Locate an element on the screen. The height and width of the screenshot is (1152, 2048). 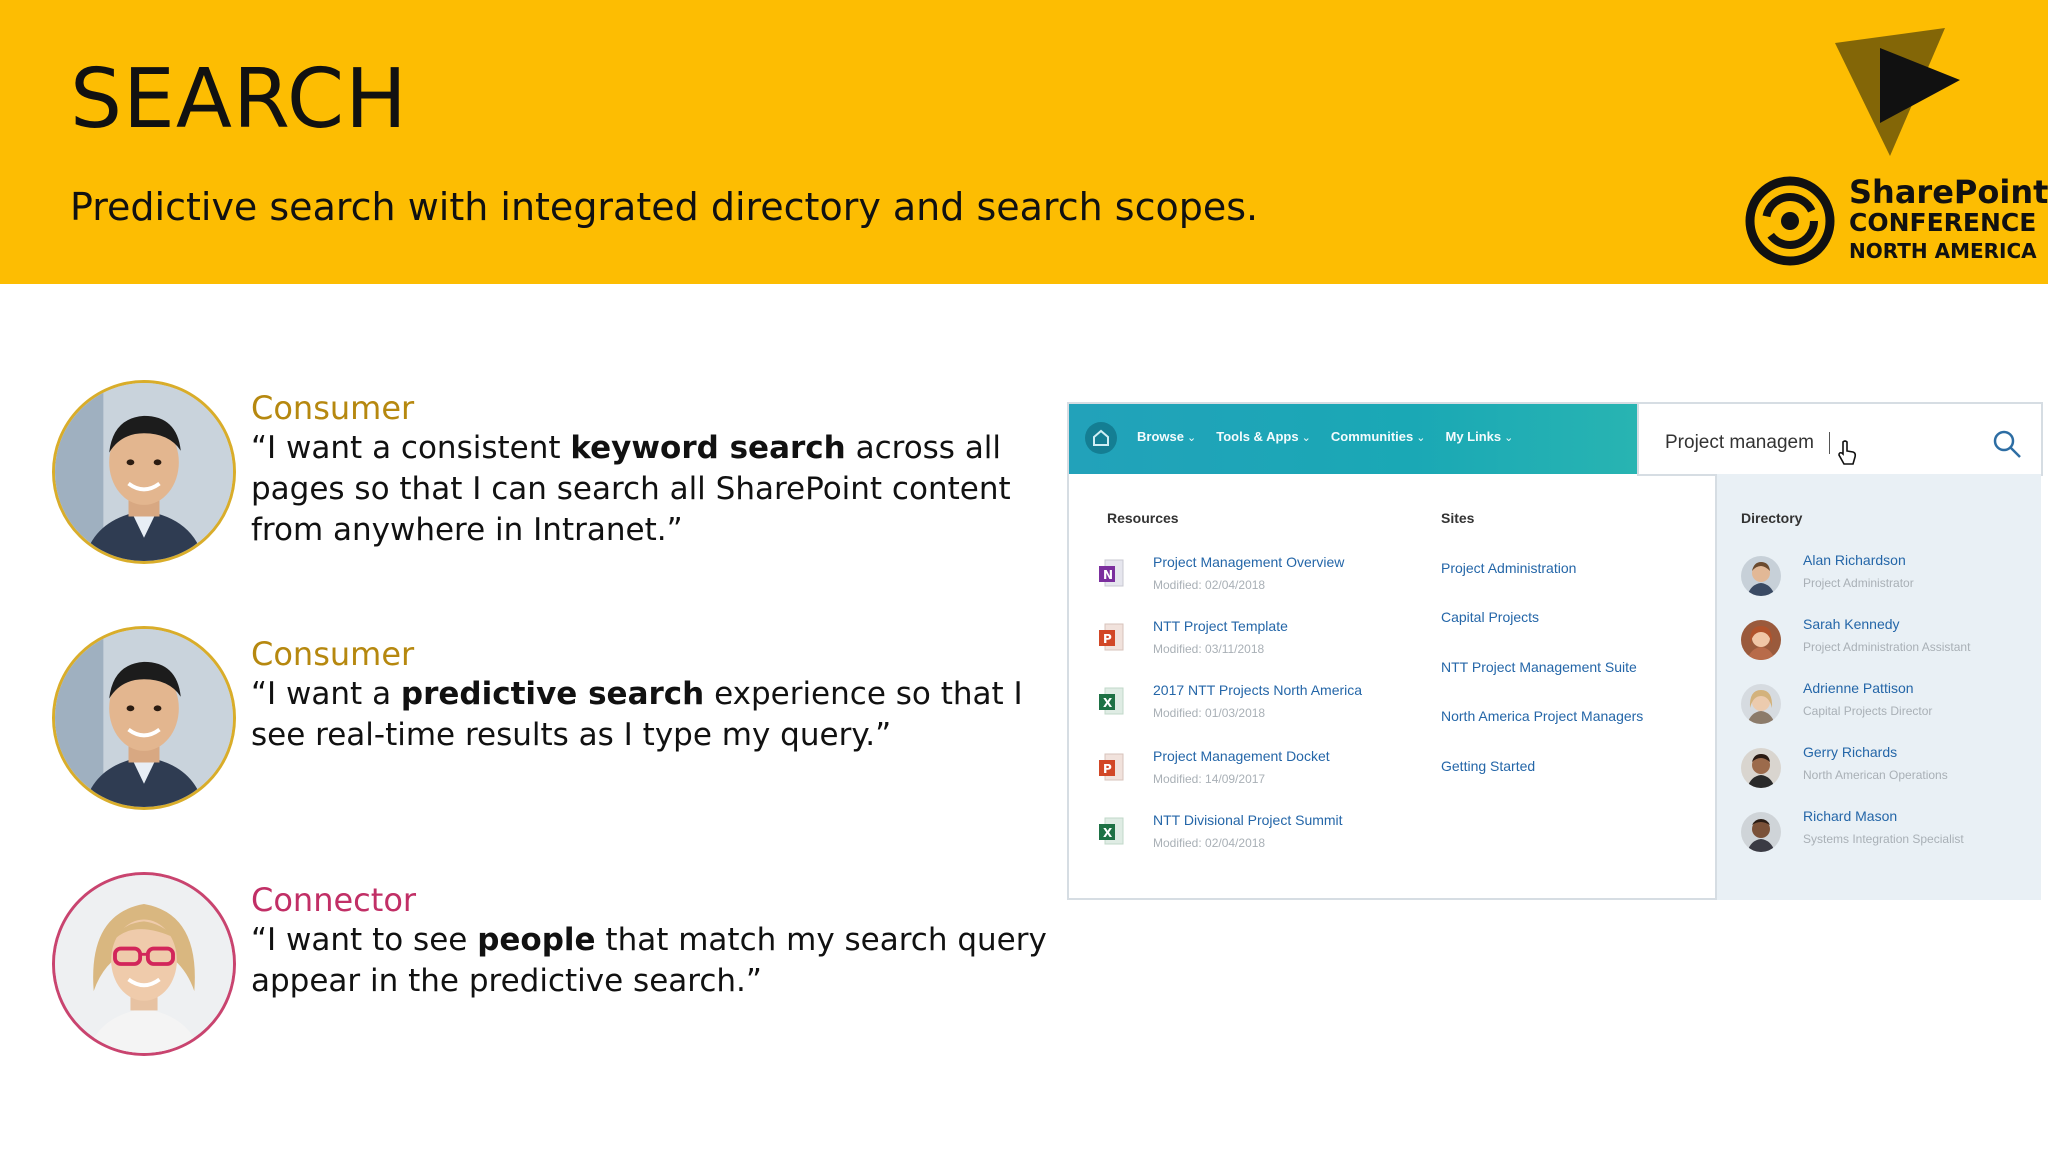
person-role: Systems Integration Specialist is located at coordinates (1883, 839).